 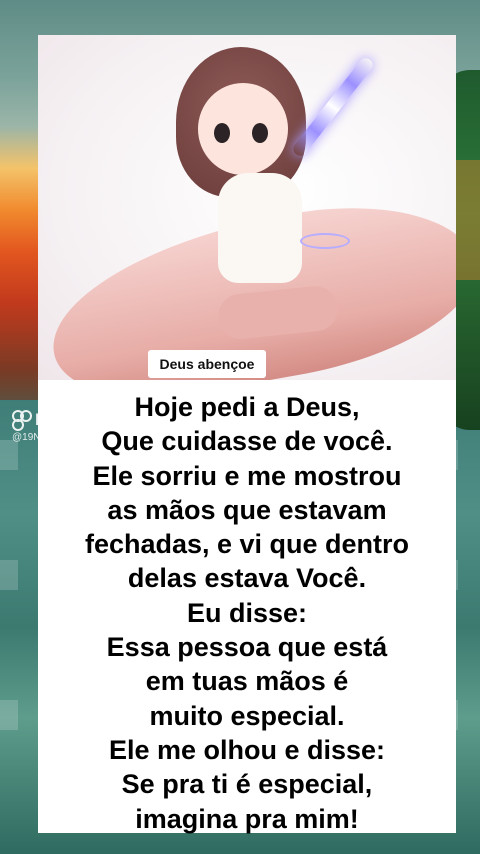 What do you see at coordinates (247, 407) in the screenshot?
I see `poem-line: Hoje pedi a Deus,` at bounding box center [247, 407].